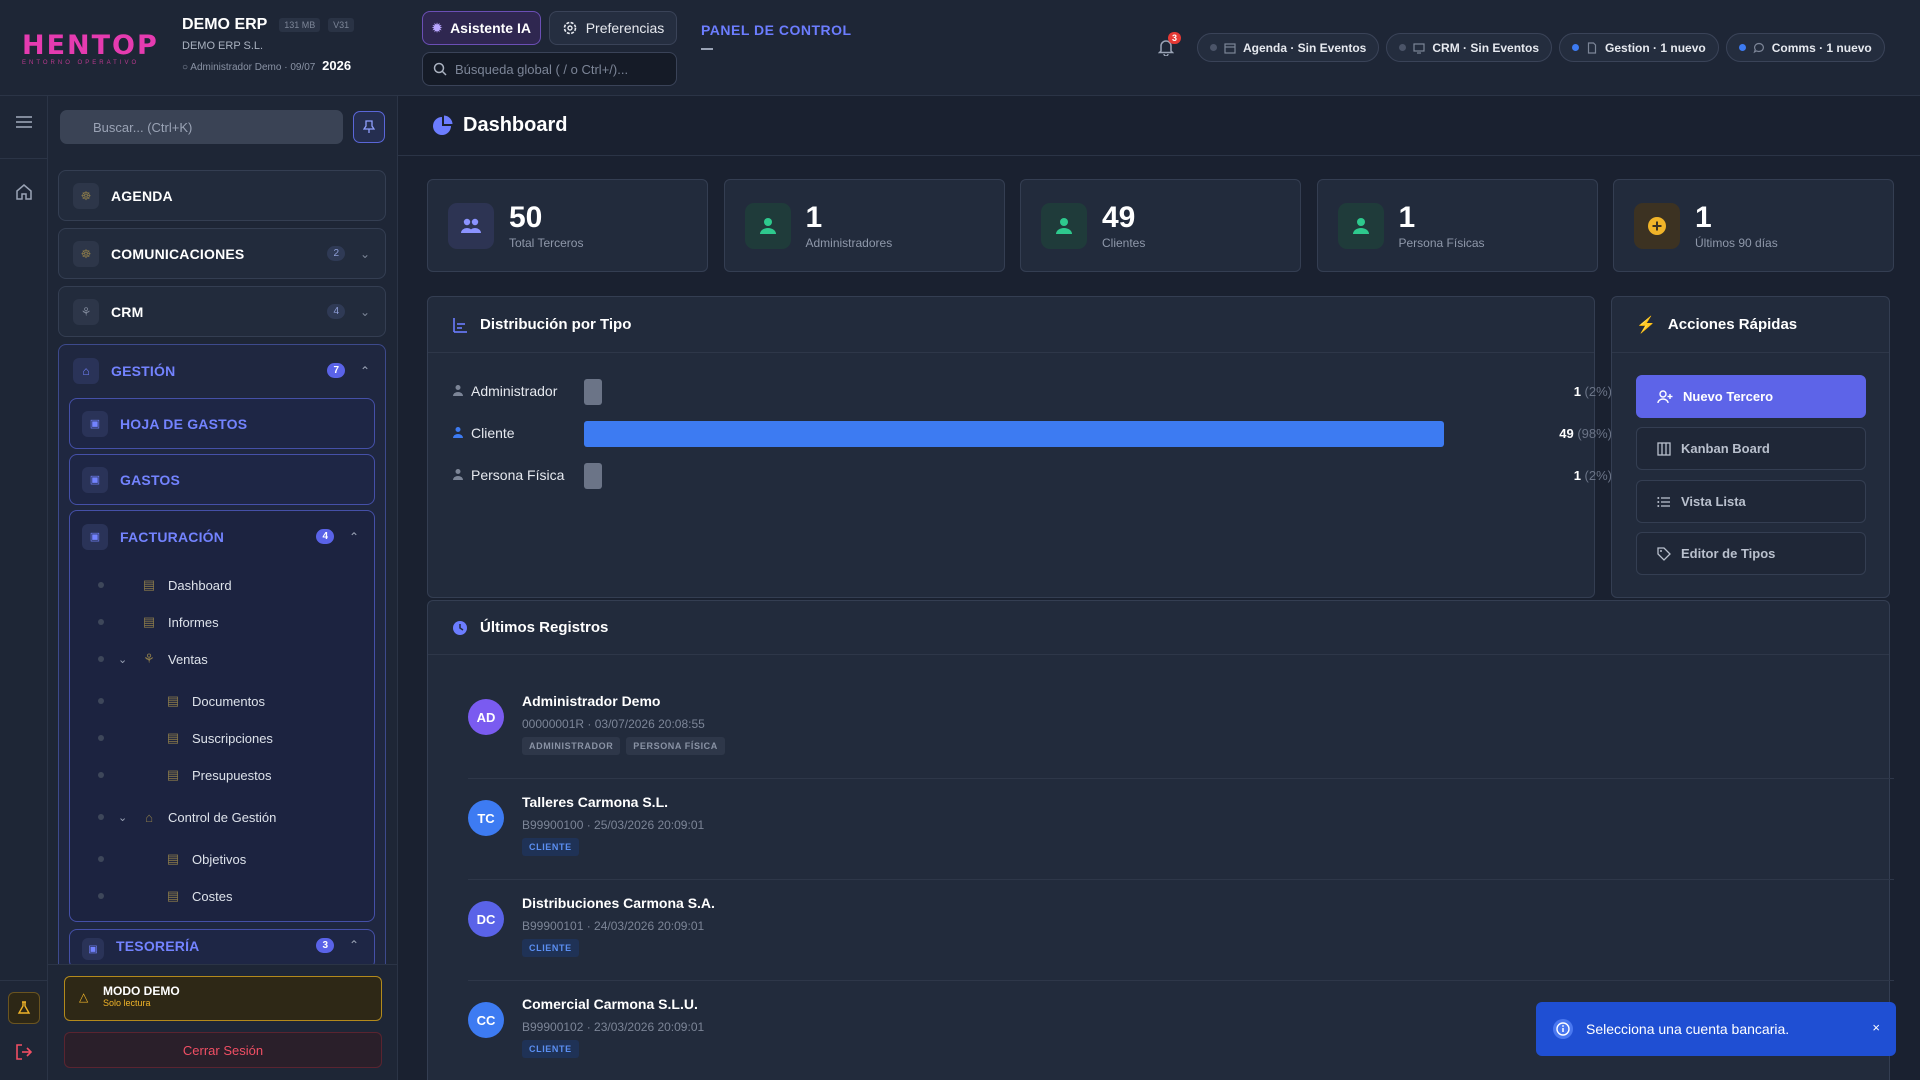 The image size is (1920, 1080). I want to click on company-legal-name: DEMO ERP S.L., so click(223, 46).